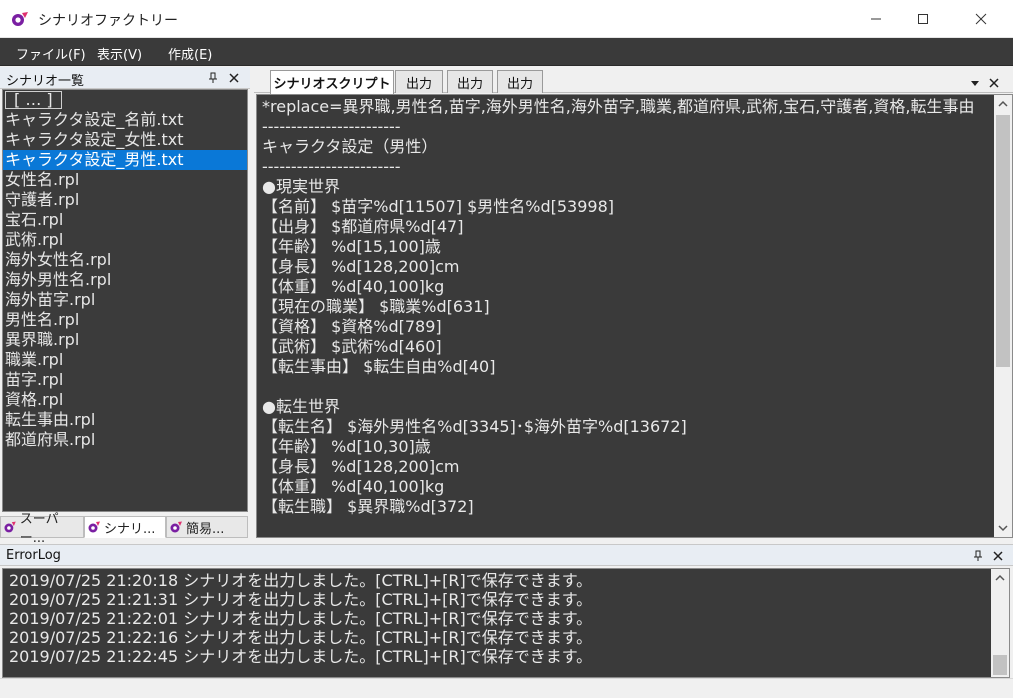 Image resolution: width=1013 pixels, height=698 pixels. Describe the element at coordinates (474, 426) in the screenshot. I see `script-line: 【転生名】 $海外男性名%d[3345]･$海外苗字%d[13672]` at that location.